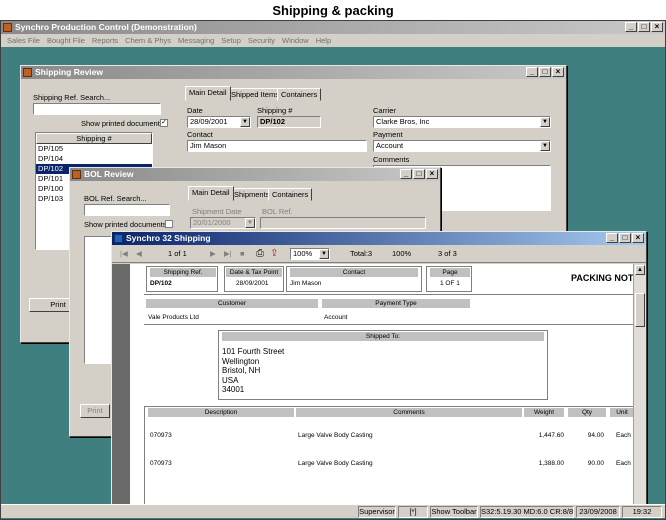  I want to click on menu-reports: Reports, so click(105, 40).